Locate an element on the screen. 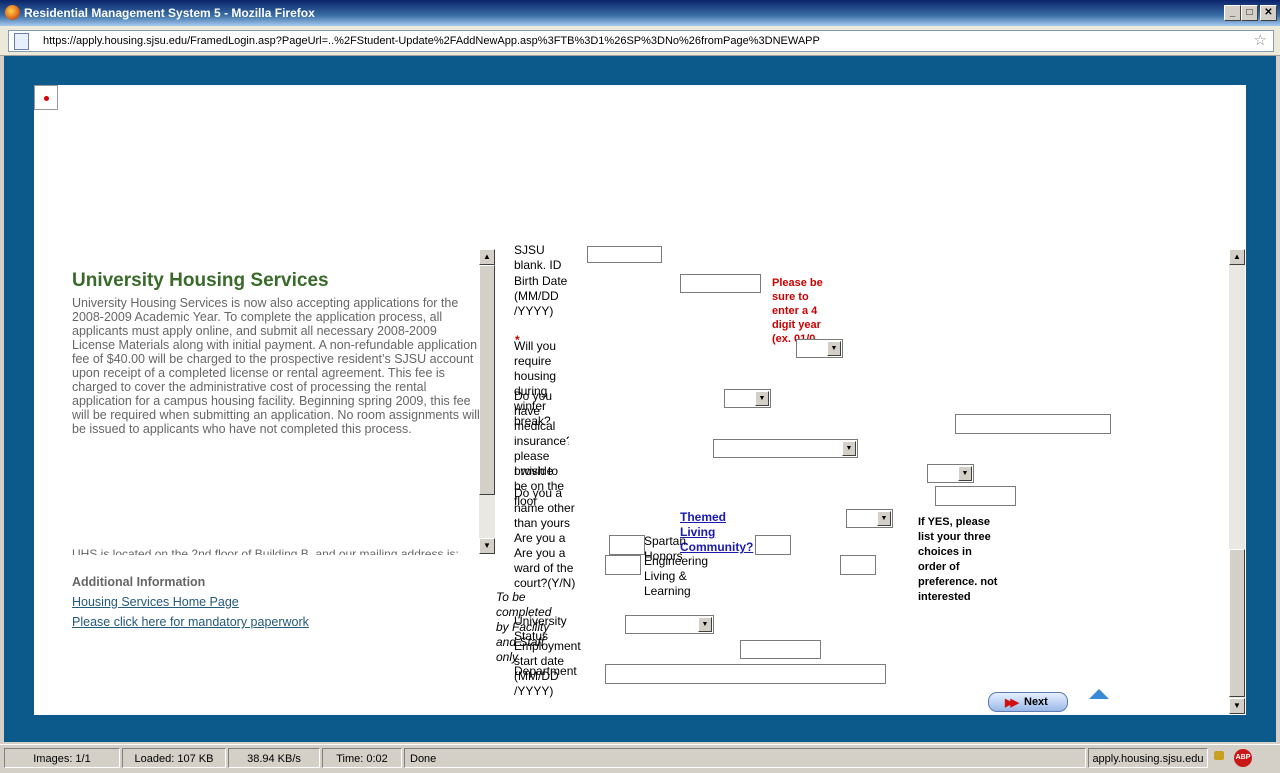 This screenshot has height=773, width=1280. ward-of-court-select: ▼ is located at coordinates (869, 518).